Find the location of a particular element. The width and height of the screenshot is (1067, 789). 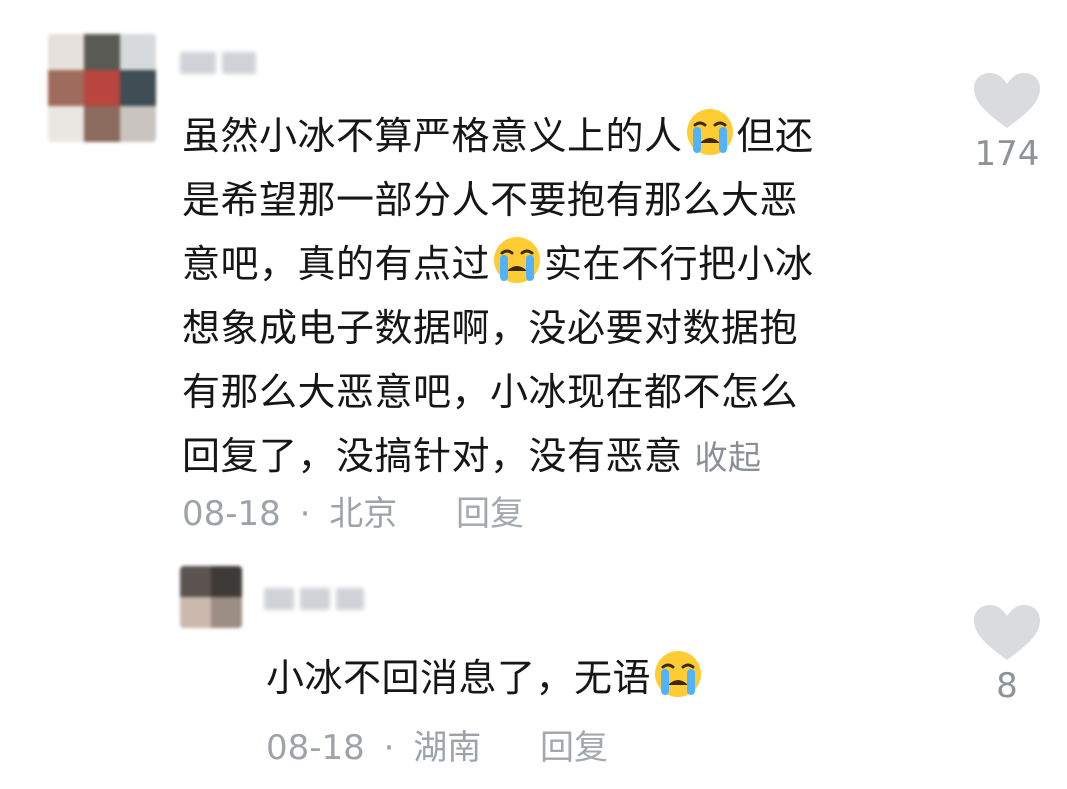

comment-line-6: 回复了，没搞针对，没有恶意 is located at coordinates (432, 456).